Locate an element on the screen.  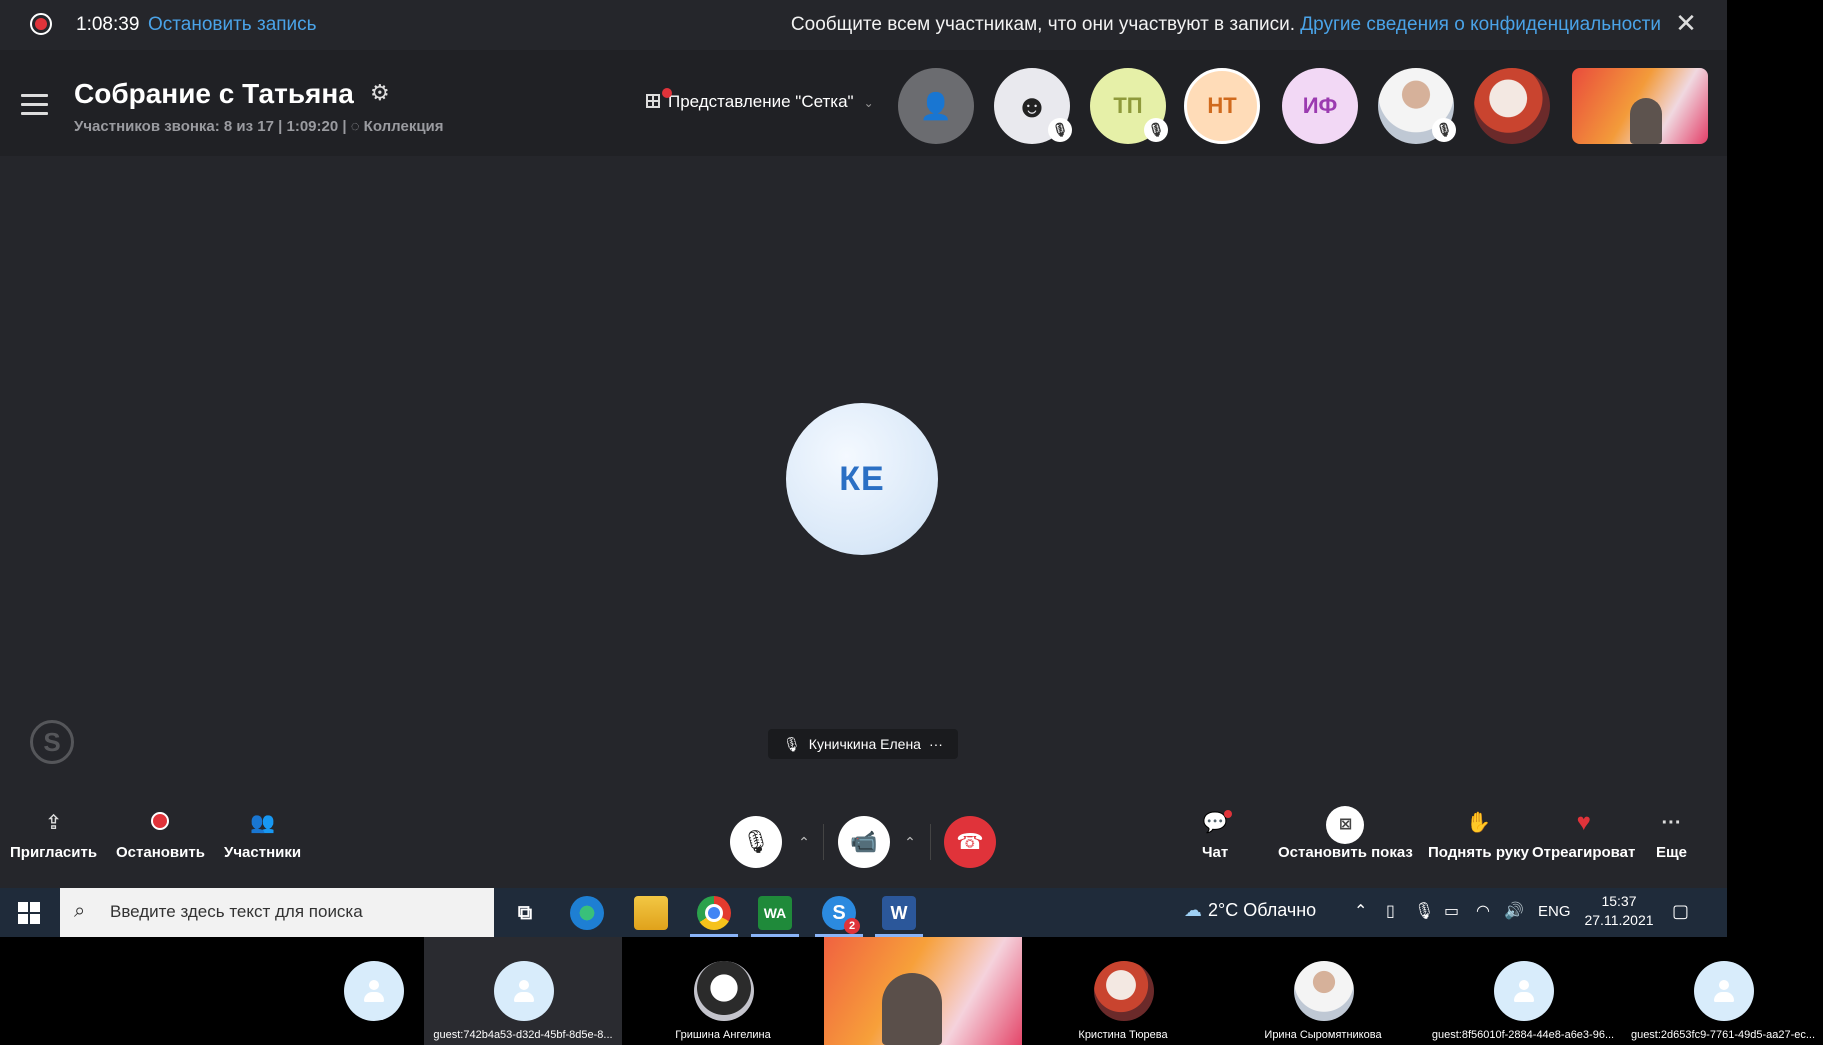
search-placeholder: Введите здесь текст для поиска is located at coordinates (236, 911).